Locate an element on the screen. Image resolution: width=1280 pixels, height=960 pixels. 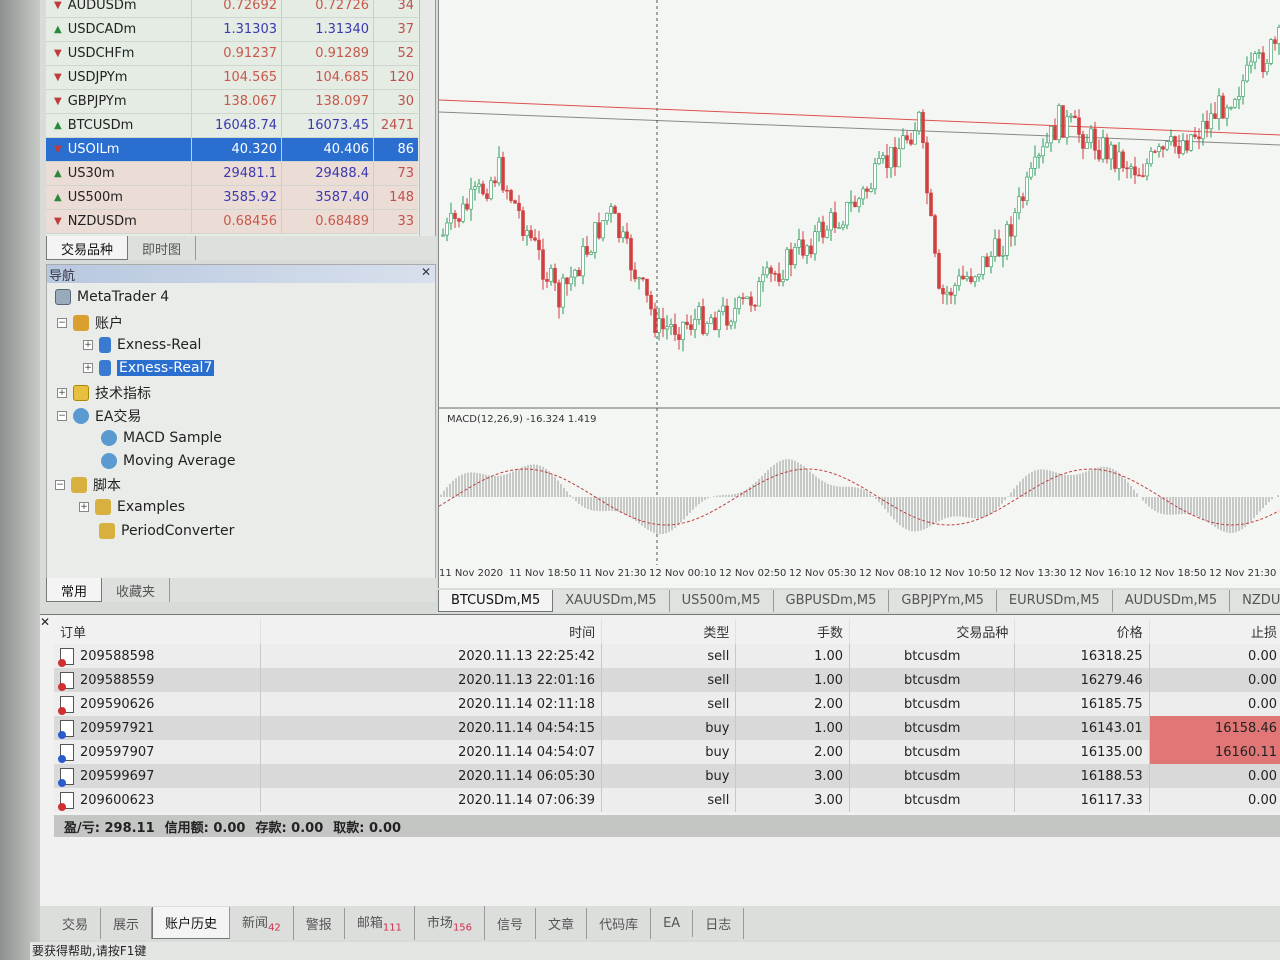
market-watch-row: ▼ GBPJPYm 138.067 138.097 30 is located at coordinates (232, 102).